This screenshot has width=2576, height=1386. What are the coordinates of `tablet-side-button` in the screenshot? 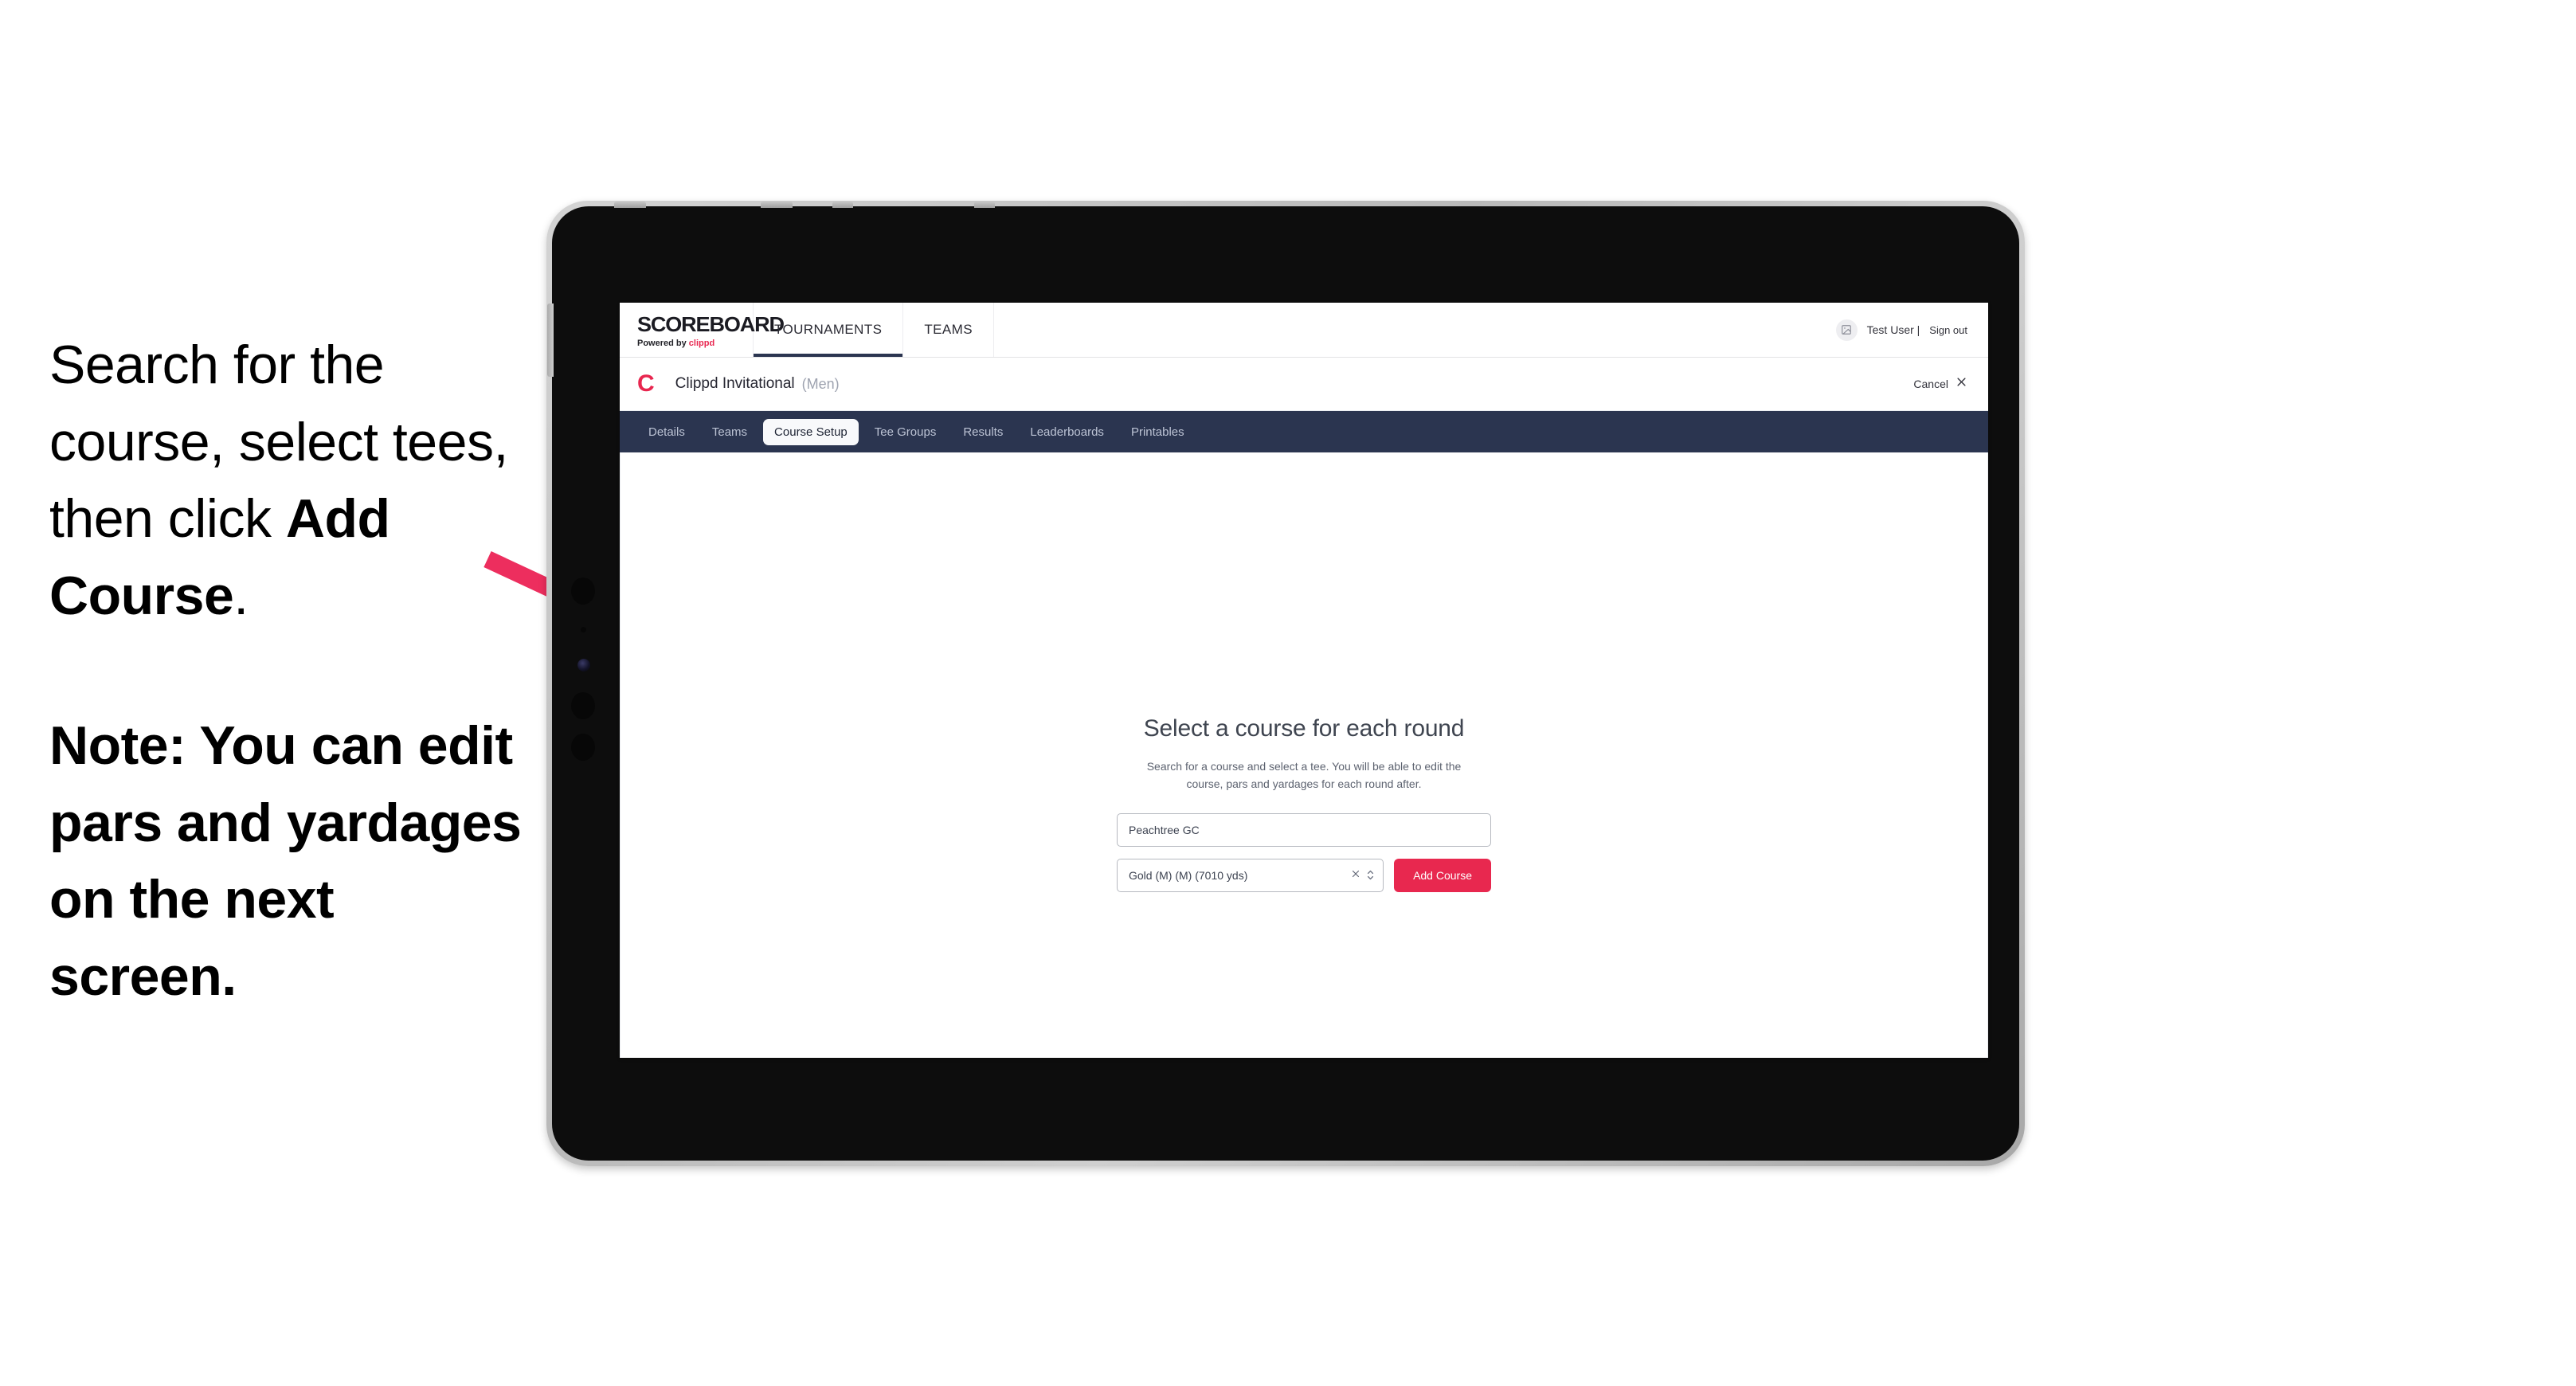 It's located at (550, 340).